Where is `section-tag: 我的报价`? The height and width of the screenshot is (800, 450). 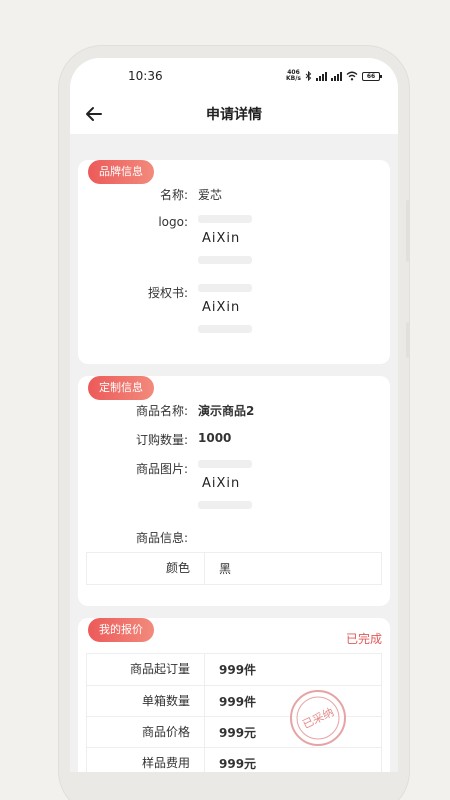 section-tag: 我的报价 is located at coordinates (121, 630).